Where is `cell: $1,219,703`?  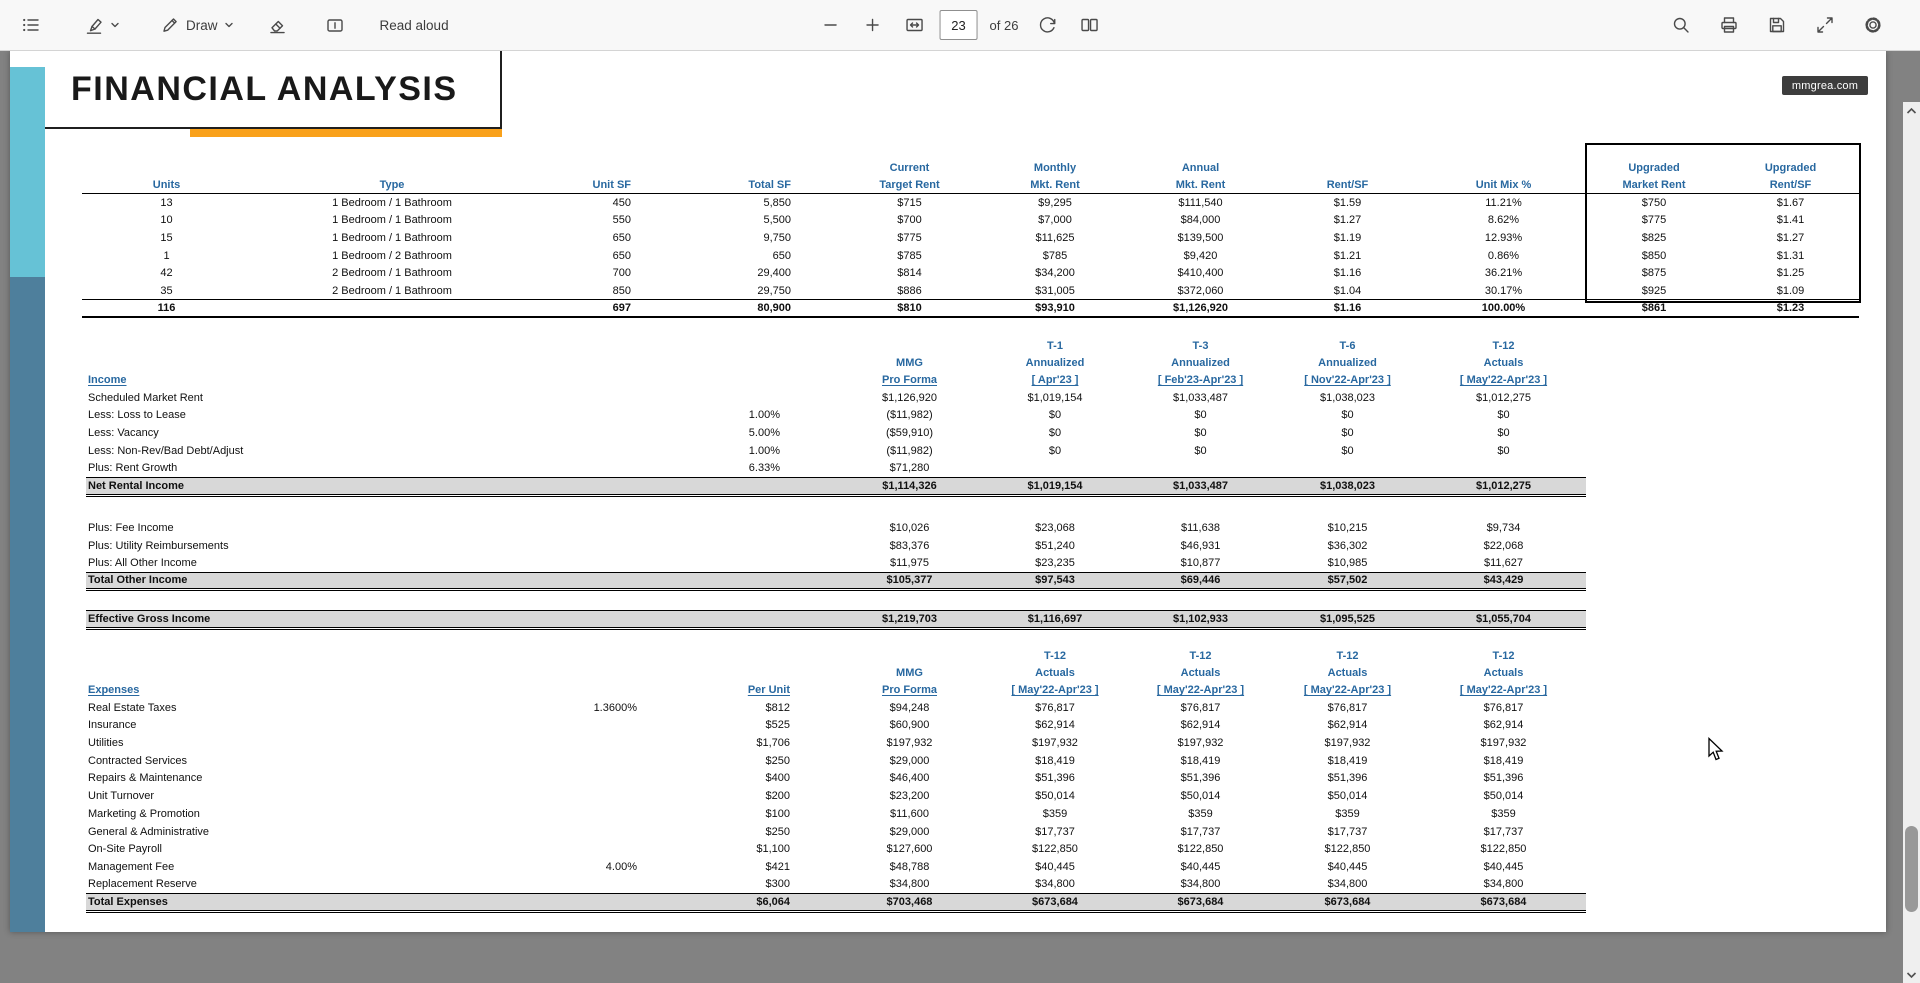
cell: $1,219,703 is located at coordinates (909, 620).